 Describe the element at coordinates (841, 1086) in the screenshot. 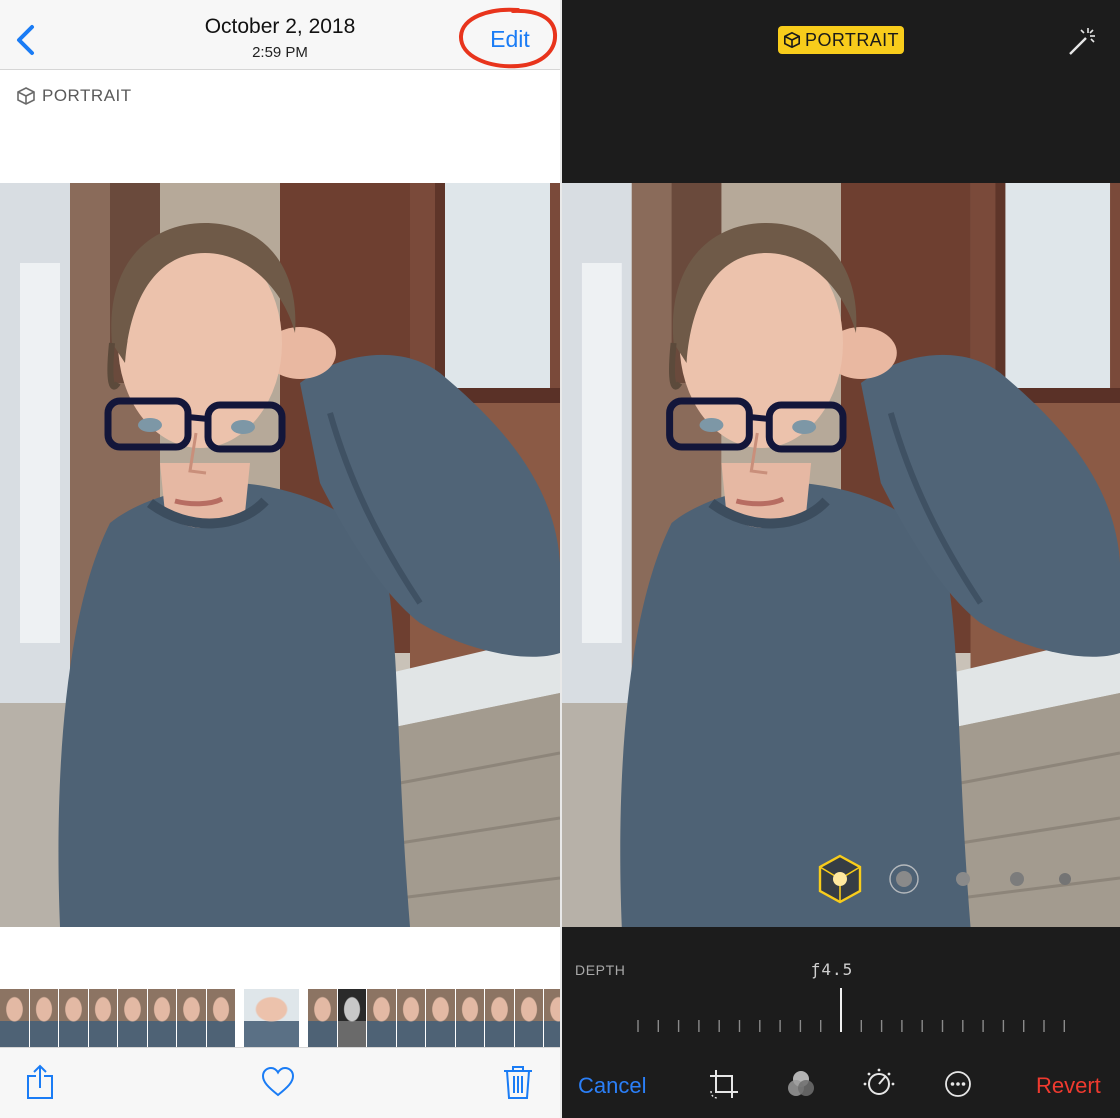

I see `editor-bottom-bar: Cancel Revert` at that location.